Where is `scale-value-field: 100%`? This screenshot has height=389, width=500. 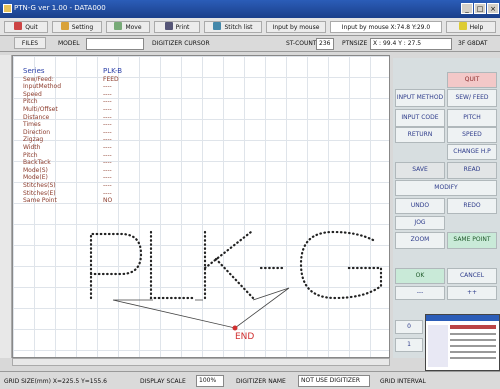
scale-value-field: 100% is located at coordinates (210, 381).